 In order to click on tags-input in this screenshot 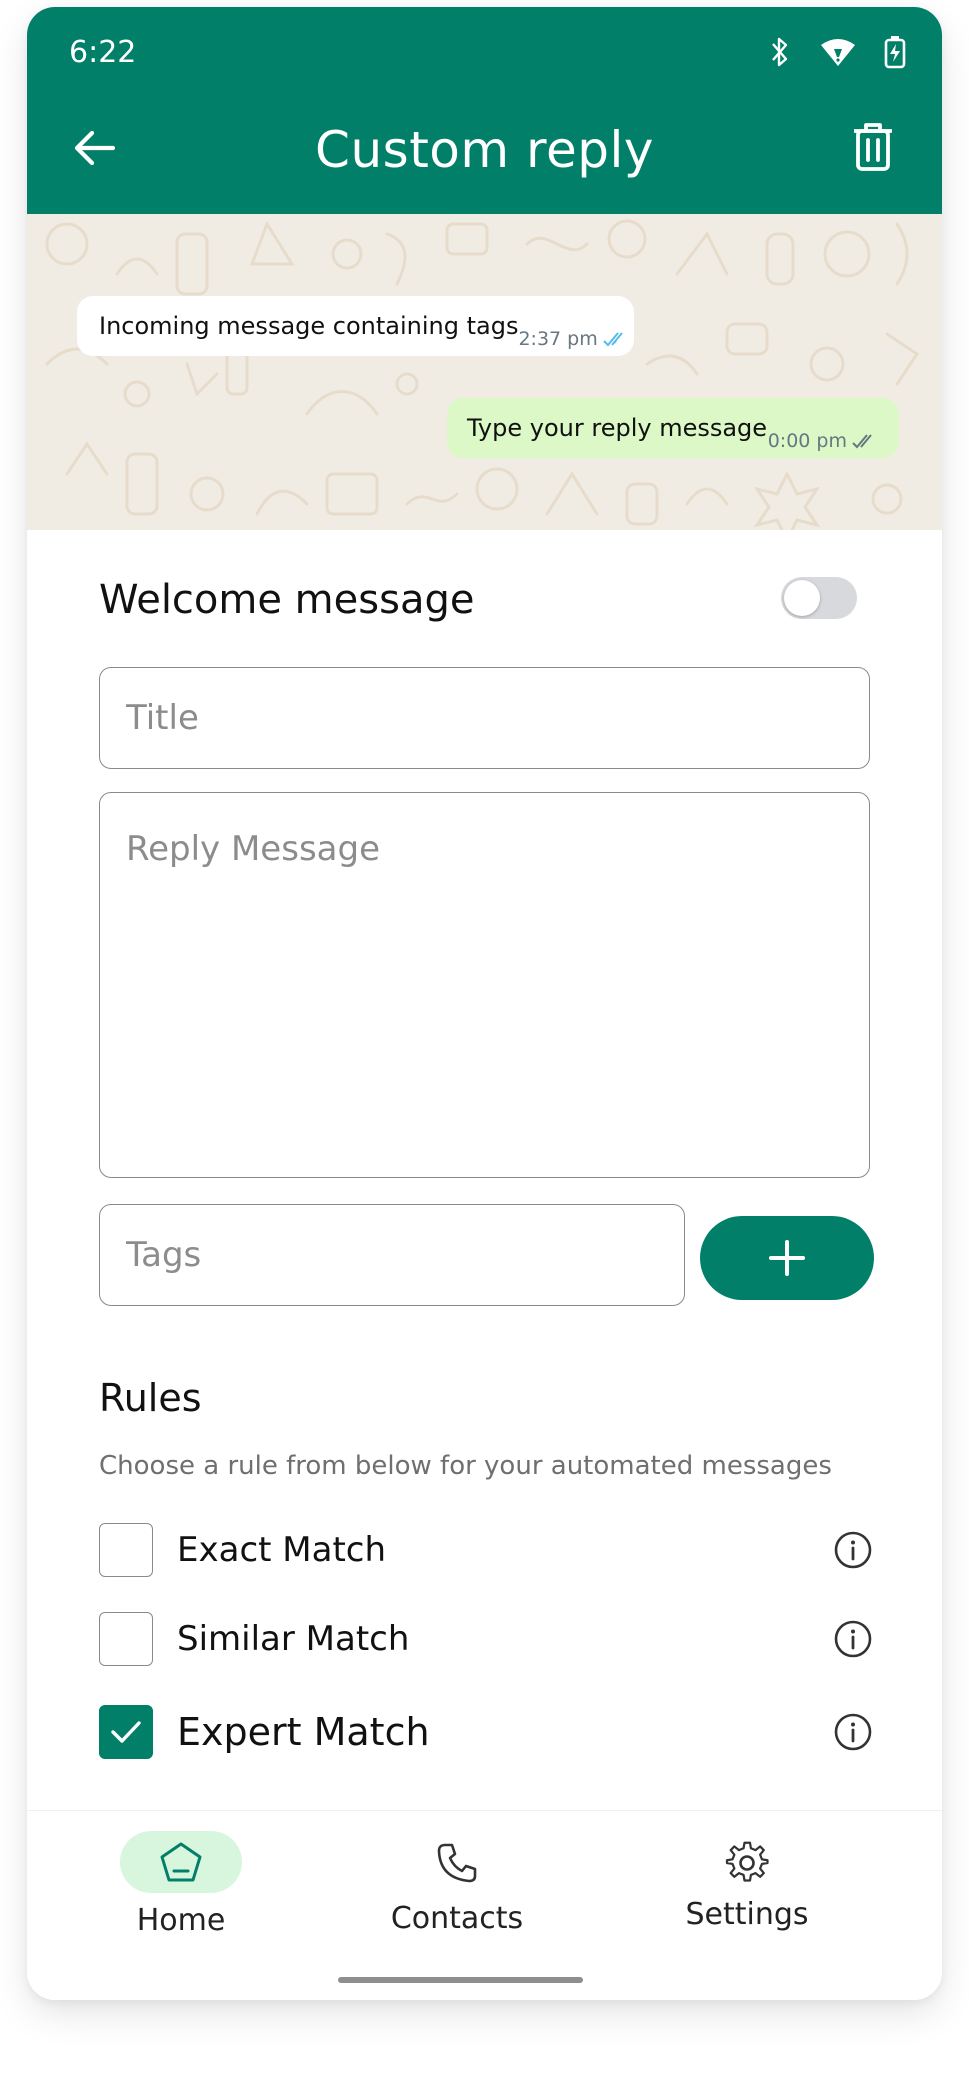, I will do `click(392, 1255)`.